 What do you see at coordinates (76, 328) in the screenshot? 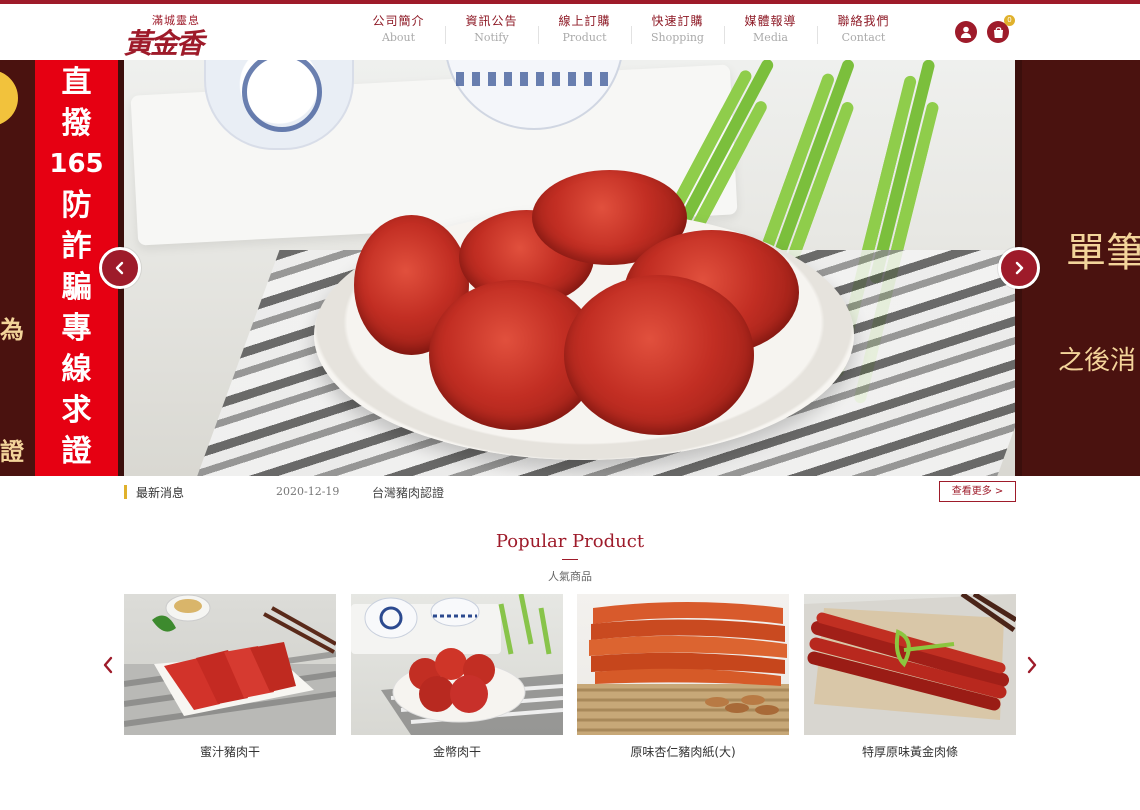
I see `banner-char: 專` at bounding box center [76, 328].